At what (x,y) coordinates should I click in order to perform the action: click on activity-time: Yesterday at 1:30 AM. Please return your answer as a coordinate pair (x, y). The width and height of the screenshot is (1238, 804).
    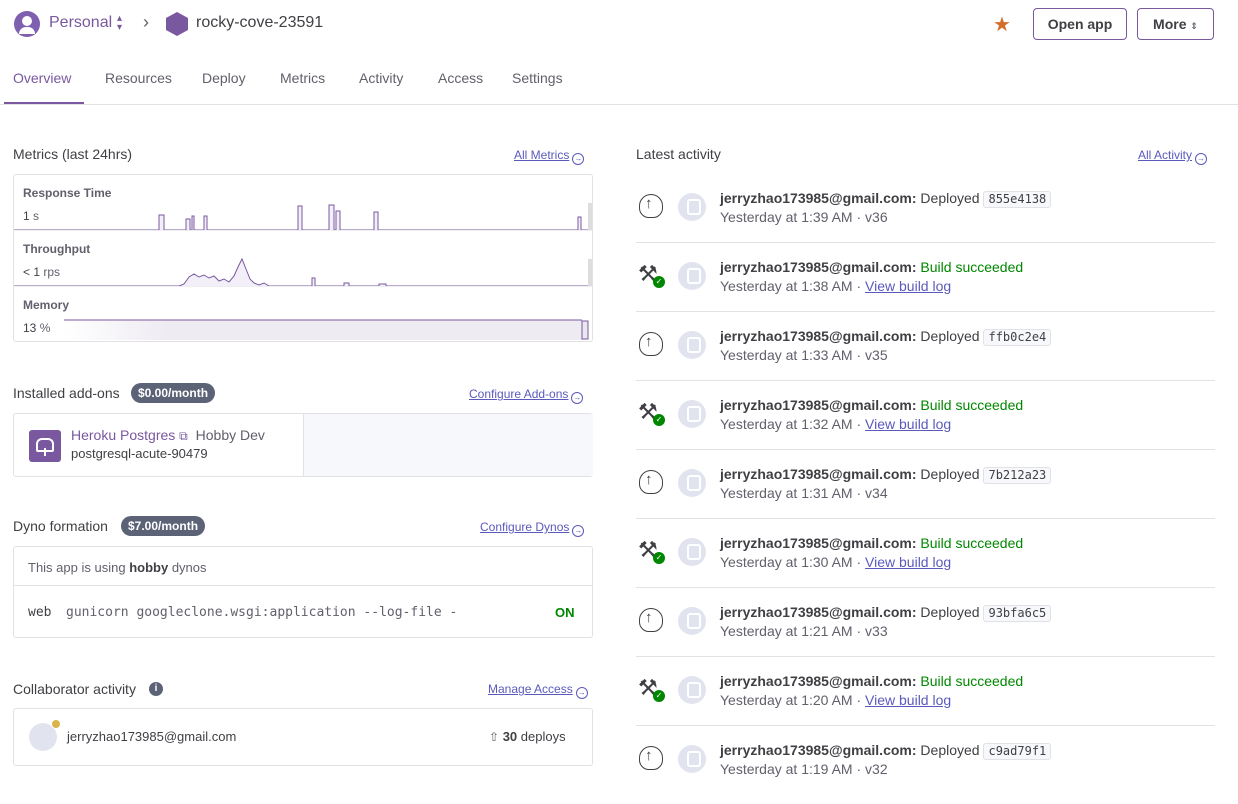
    Looking at the image, I should click on (786, 562).